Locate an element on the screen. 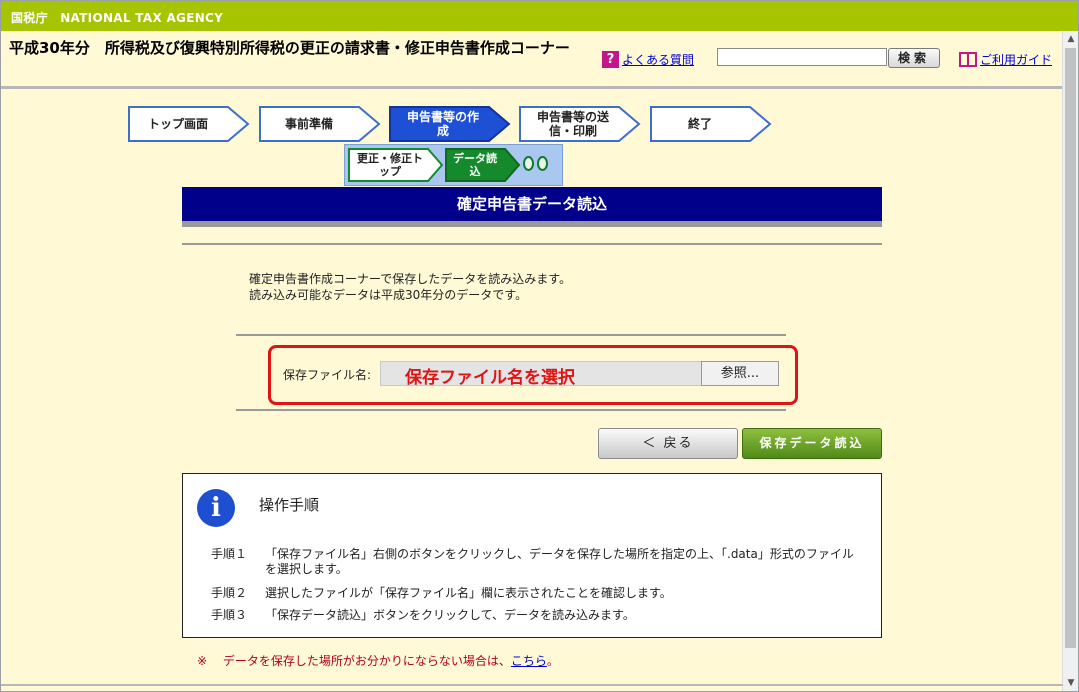 The height and width of the screenshot is (692, 1079). step-end: 終了 is located at coordinates (711, 124).